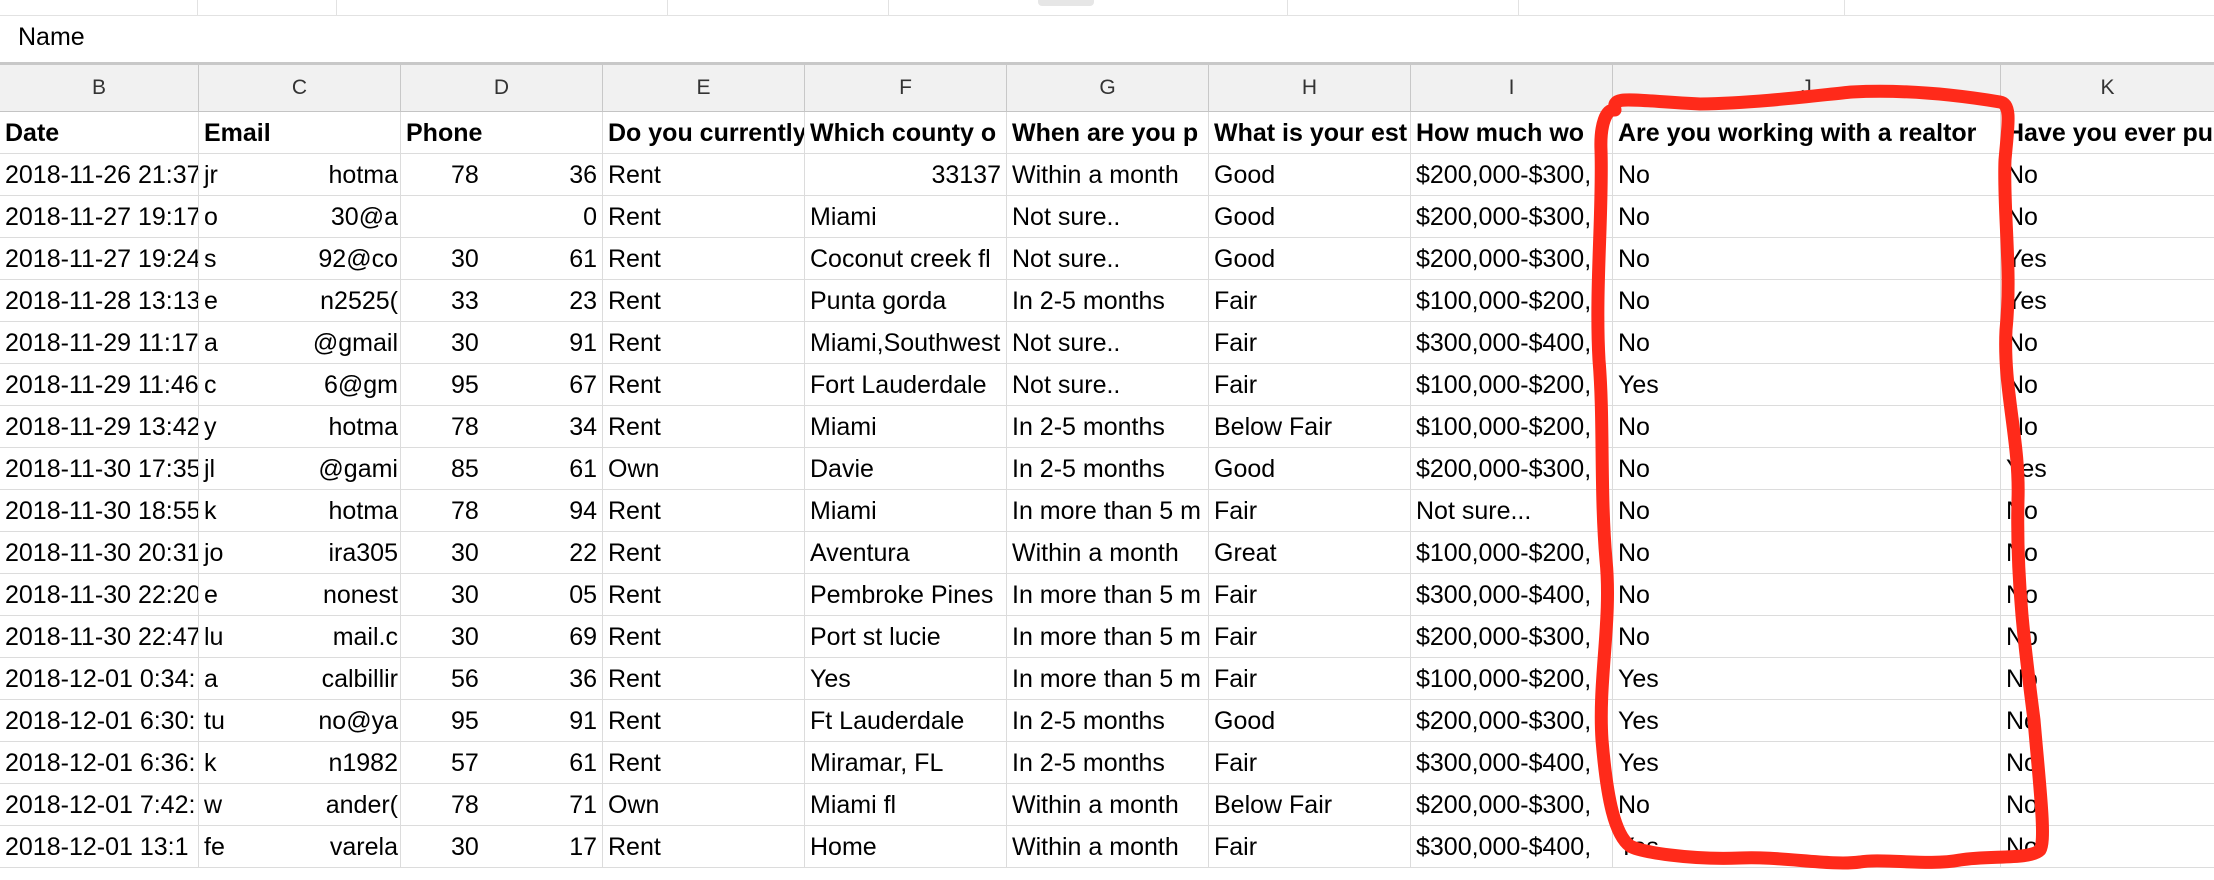 Image resolution: width=2214 pixels, height=880 pixels. Describe the element at coordinates (906, 259) in the screenshot. I see `cell-county: Coconut creek fl` at that location.